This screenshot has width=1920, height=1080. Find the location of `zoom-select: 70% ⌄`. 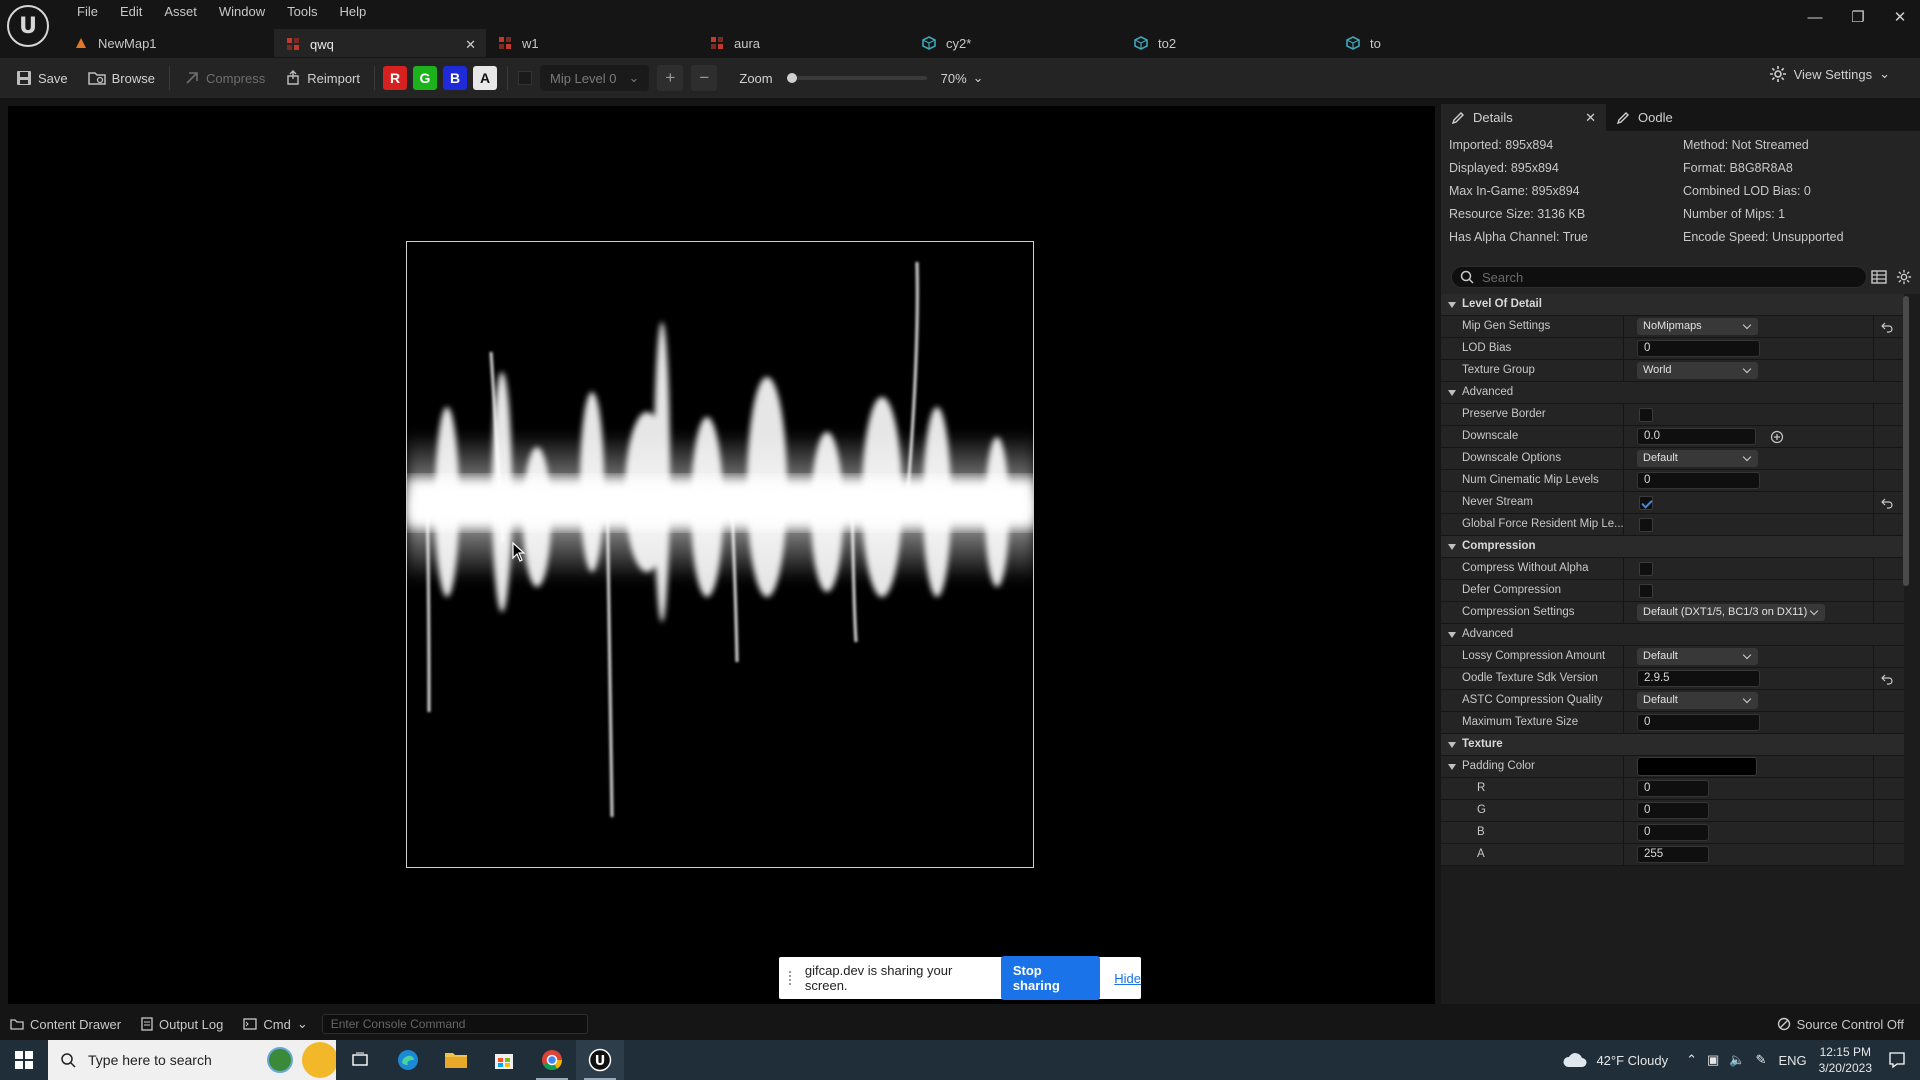

zoom-select: 70% ⌄ is located at coordinates (962, 78).